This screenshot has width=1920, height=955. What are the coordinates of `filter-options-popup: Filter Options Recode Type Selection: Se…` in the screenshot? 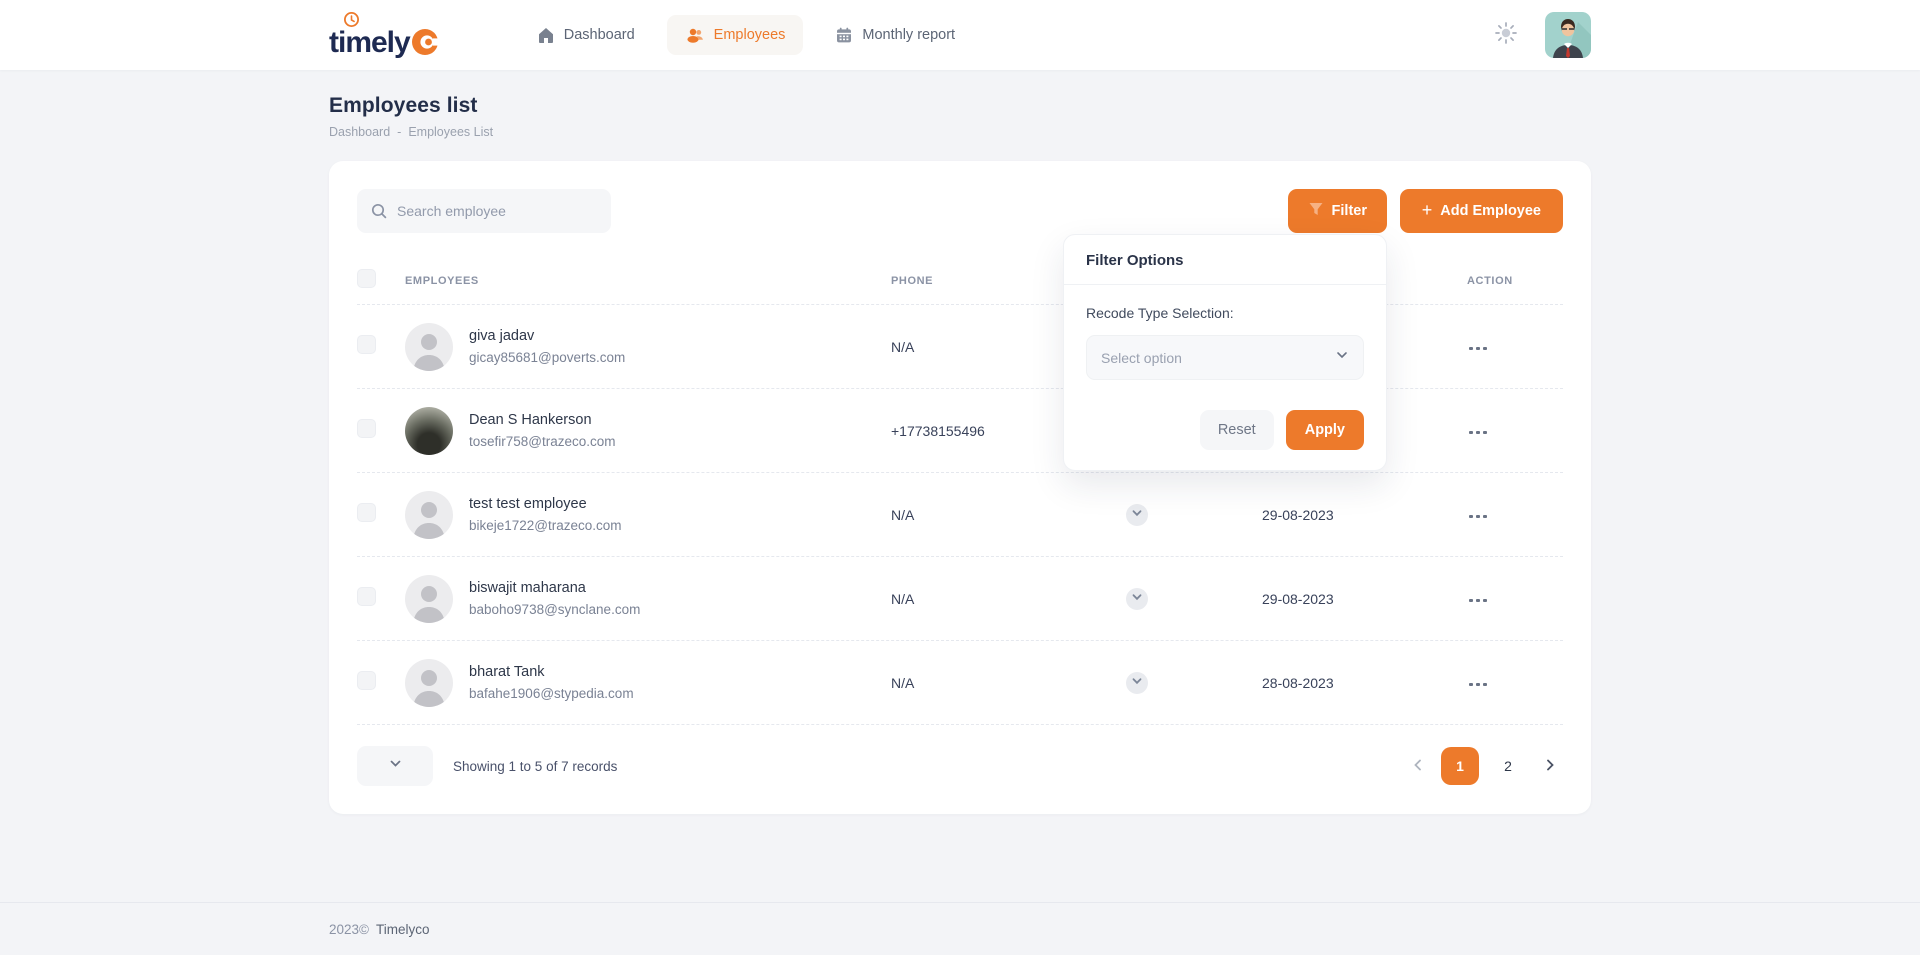 It's located at (1225, 352).